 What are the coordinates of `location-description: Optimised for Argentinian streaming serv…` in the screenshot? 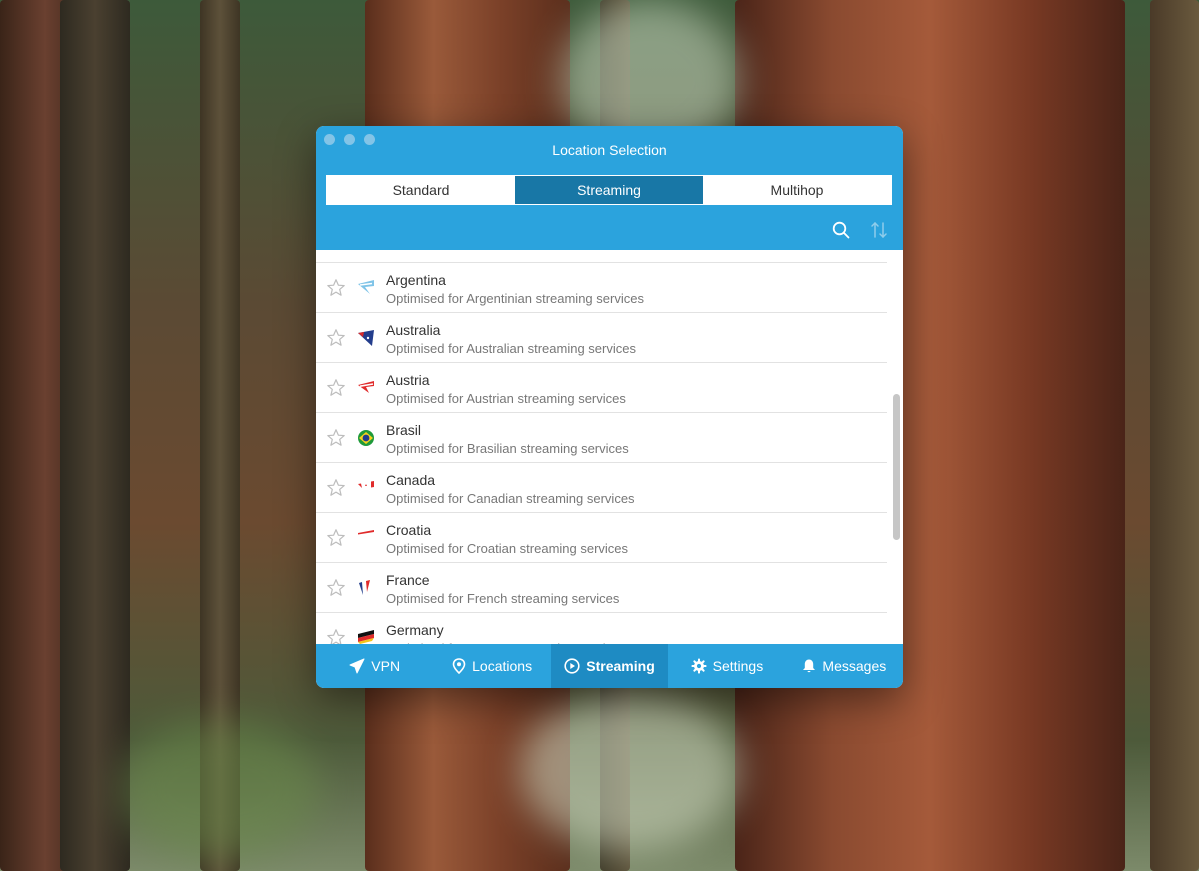 It's located at (515, 298).